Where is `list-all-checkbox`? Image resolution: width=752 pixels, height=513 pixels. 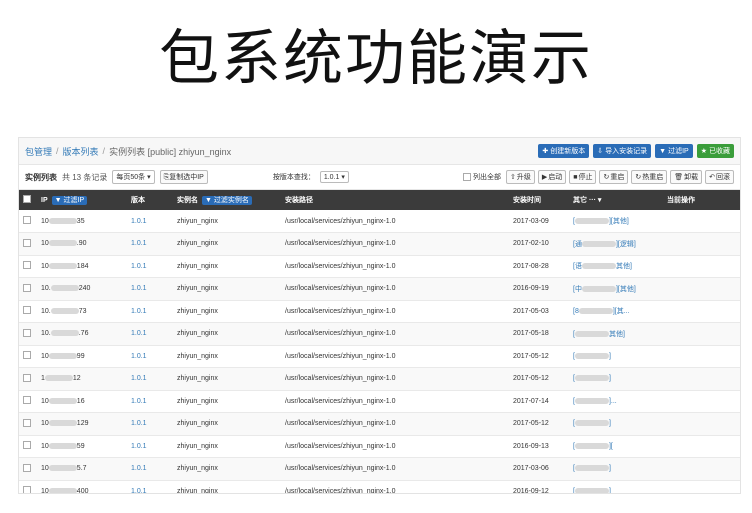
list-all-checkbox is located at coordinates (466, 177).